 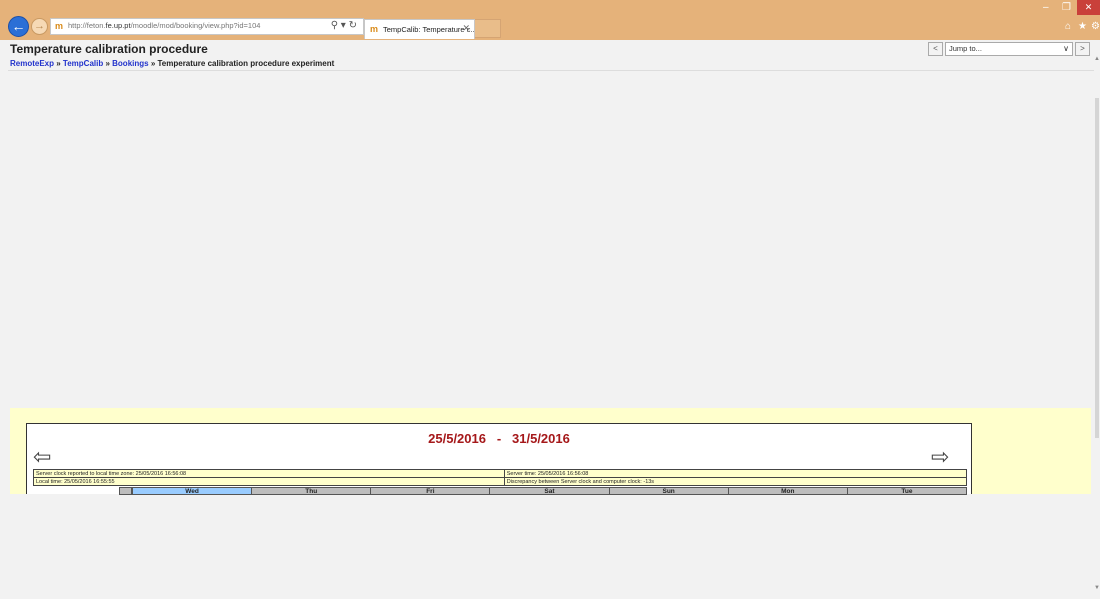 I want to click on scroll-down-icon: ▼, so click(x=1097, y=588).